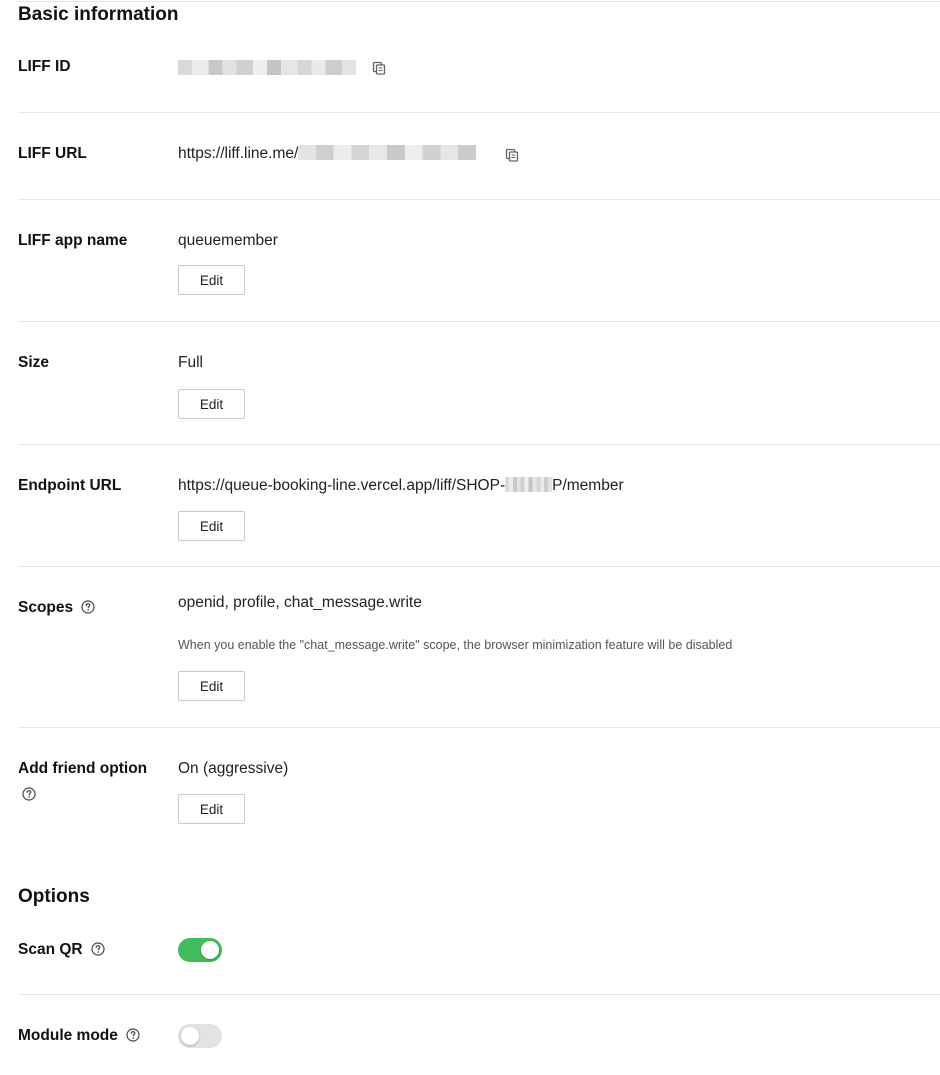 The width and height of the screenshot is (940, 1075). What do you see at coordinates (70, 485) in the screenshot?
I see `endpoint-label: Endpoint URL` at bounding box center [70, 485].